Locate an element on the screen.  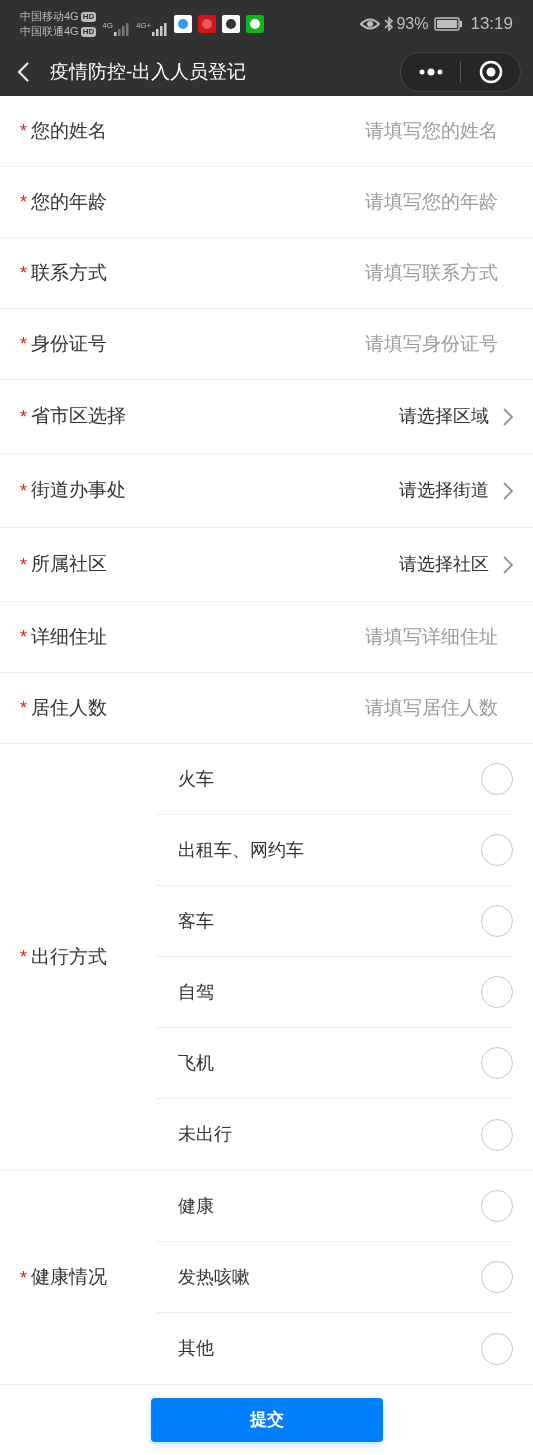
input-field: 请填写联系方式 is located at coordinates (318, 273).